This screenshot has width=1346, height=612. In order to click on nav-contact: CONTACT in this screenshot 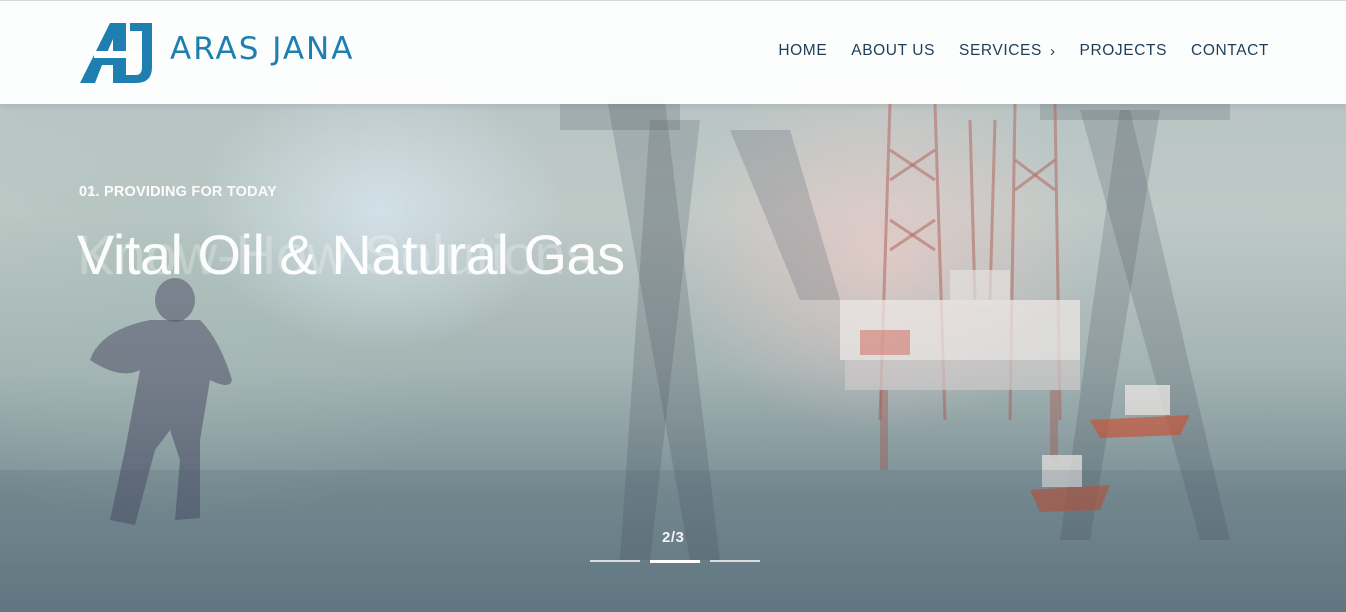, I will do `click(1230, 51)`.